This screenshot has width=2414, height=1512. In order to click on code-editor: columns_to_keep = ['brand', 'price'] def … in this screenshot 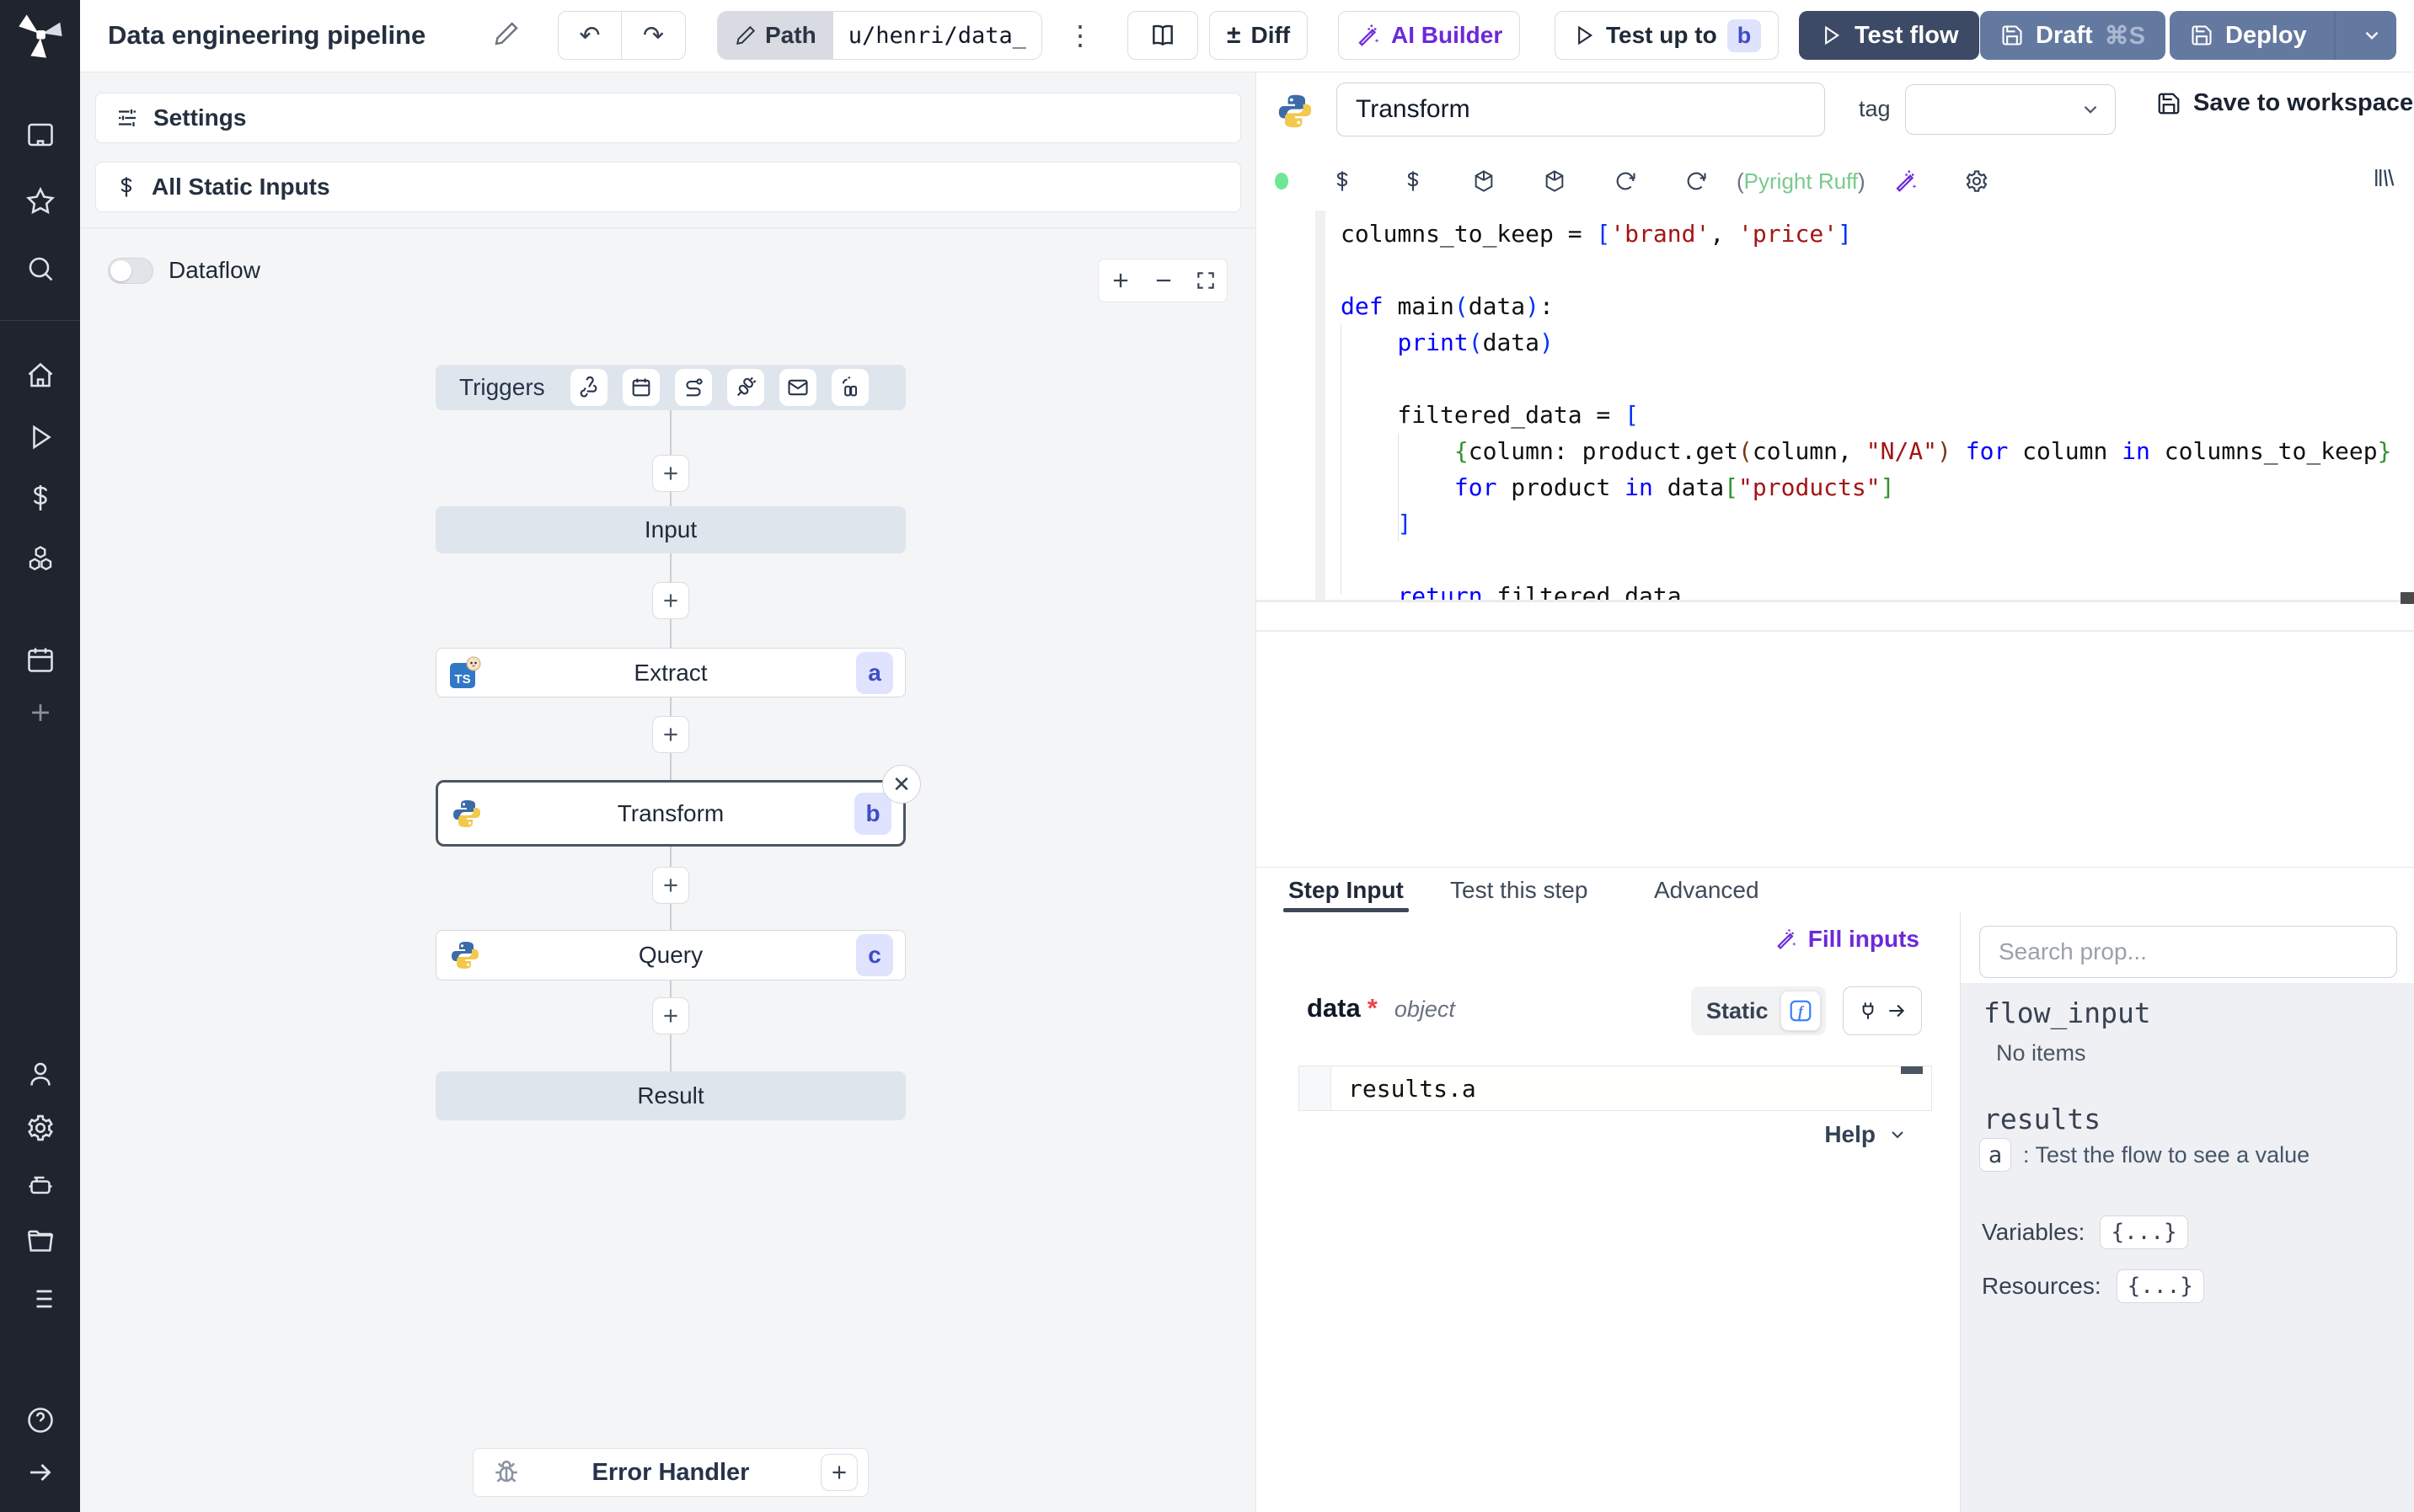, I will do `click(1835, 405)`.